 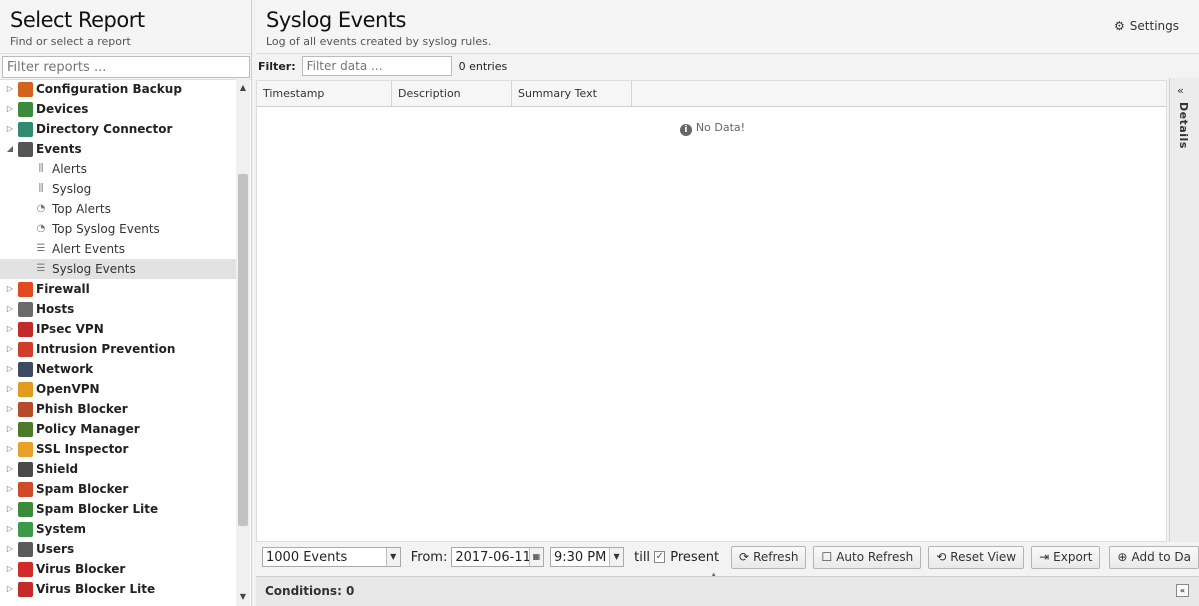 I want to click on tree-scrollbar: ▲ ▼, so click(x=243, y=342).